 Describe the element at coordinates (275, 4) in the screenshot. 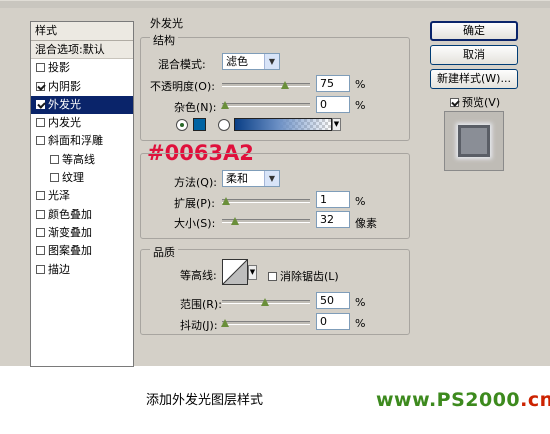

I see `dialog-top-edge` at that location.